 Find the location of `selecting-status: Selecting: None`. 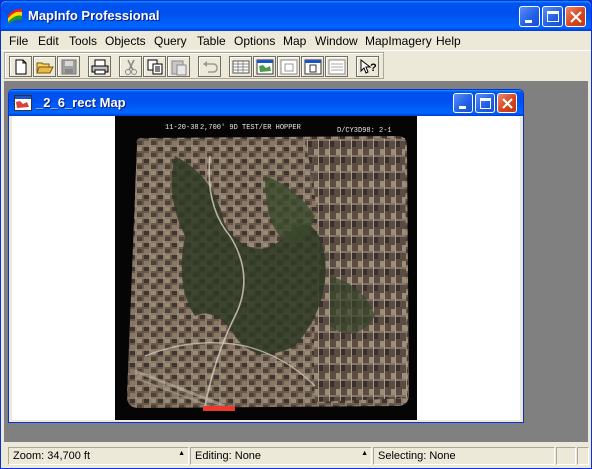

selecting-status: Selecting: None is located at coordinates (464, 456).